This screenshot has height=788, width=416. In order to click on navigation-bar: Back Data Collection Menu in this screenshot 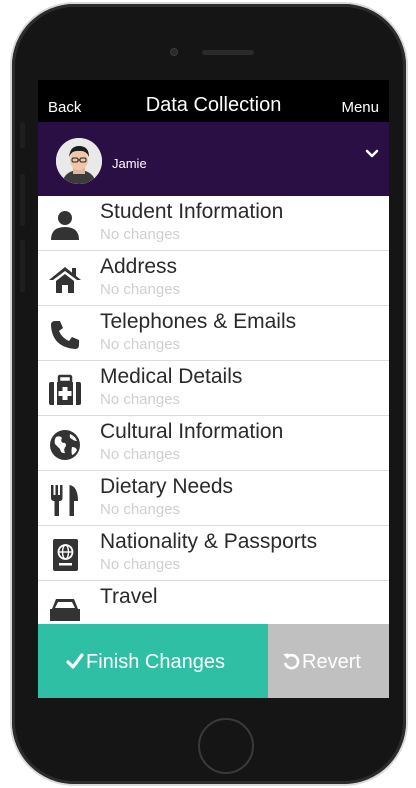, I will do `click(213, 101)`.